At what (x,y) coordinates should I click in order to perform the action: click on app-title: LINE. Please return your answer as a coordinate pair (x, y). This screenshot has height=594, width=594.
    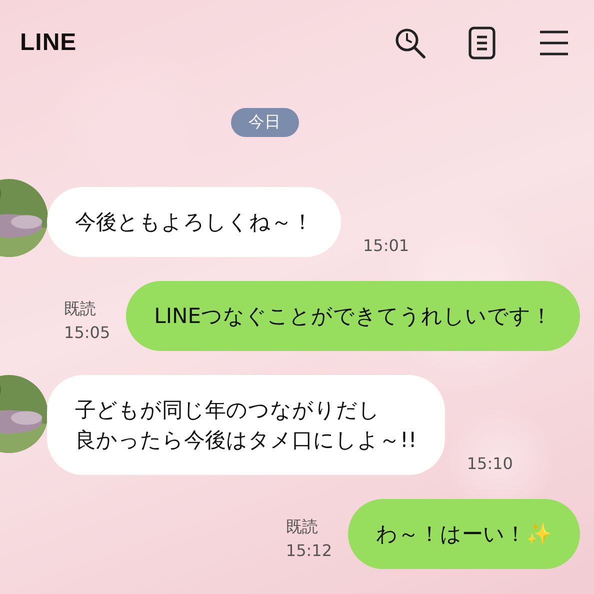
    Looking at the image, I should click on (48, 42).